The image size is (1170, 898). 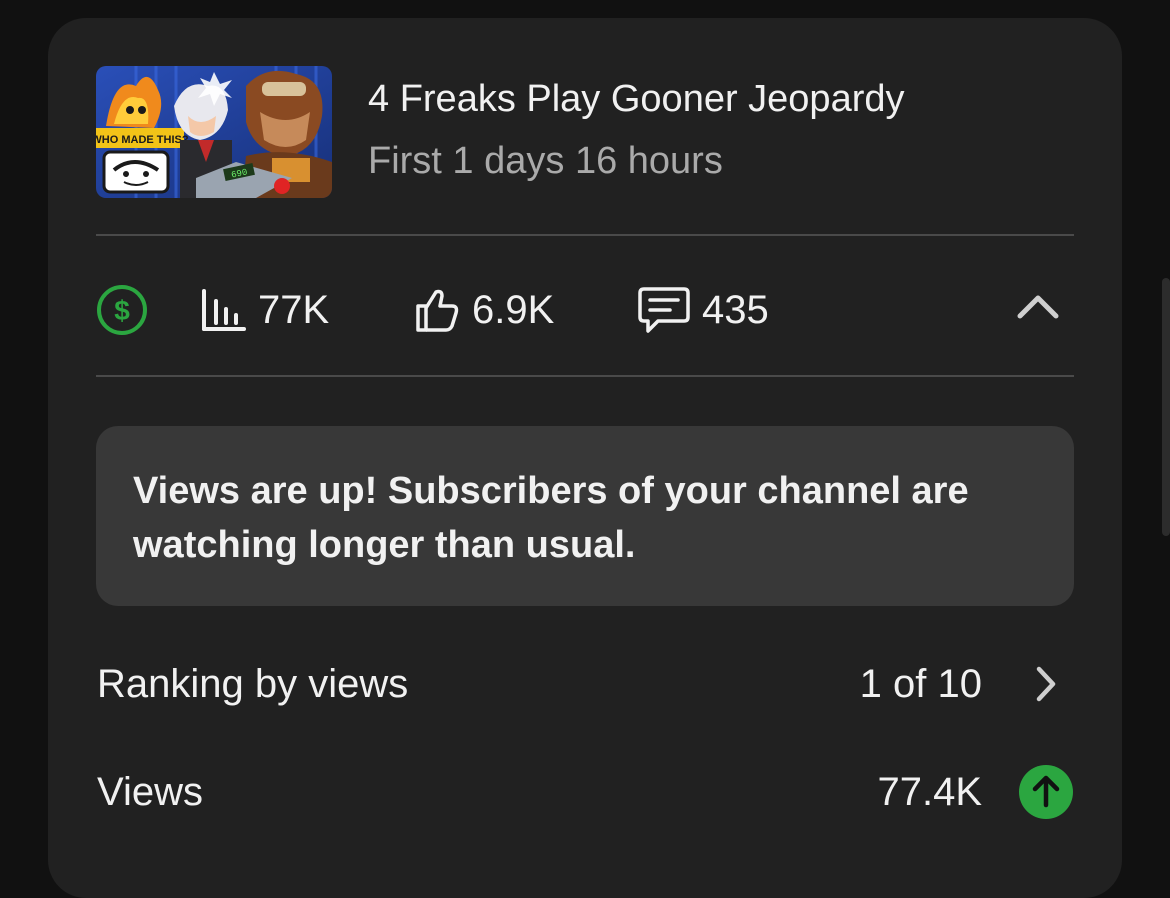 I want to click on comments-stat: 435, so click(x=703, y=310).